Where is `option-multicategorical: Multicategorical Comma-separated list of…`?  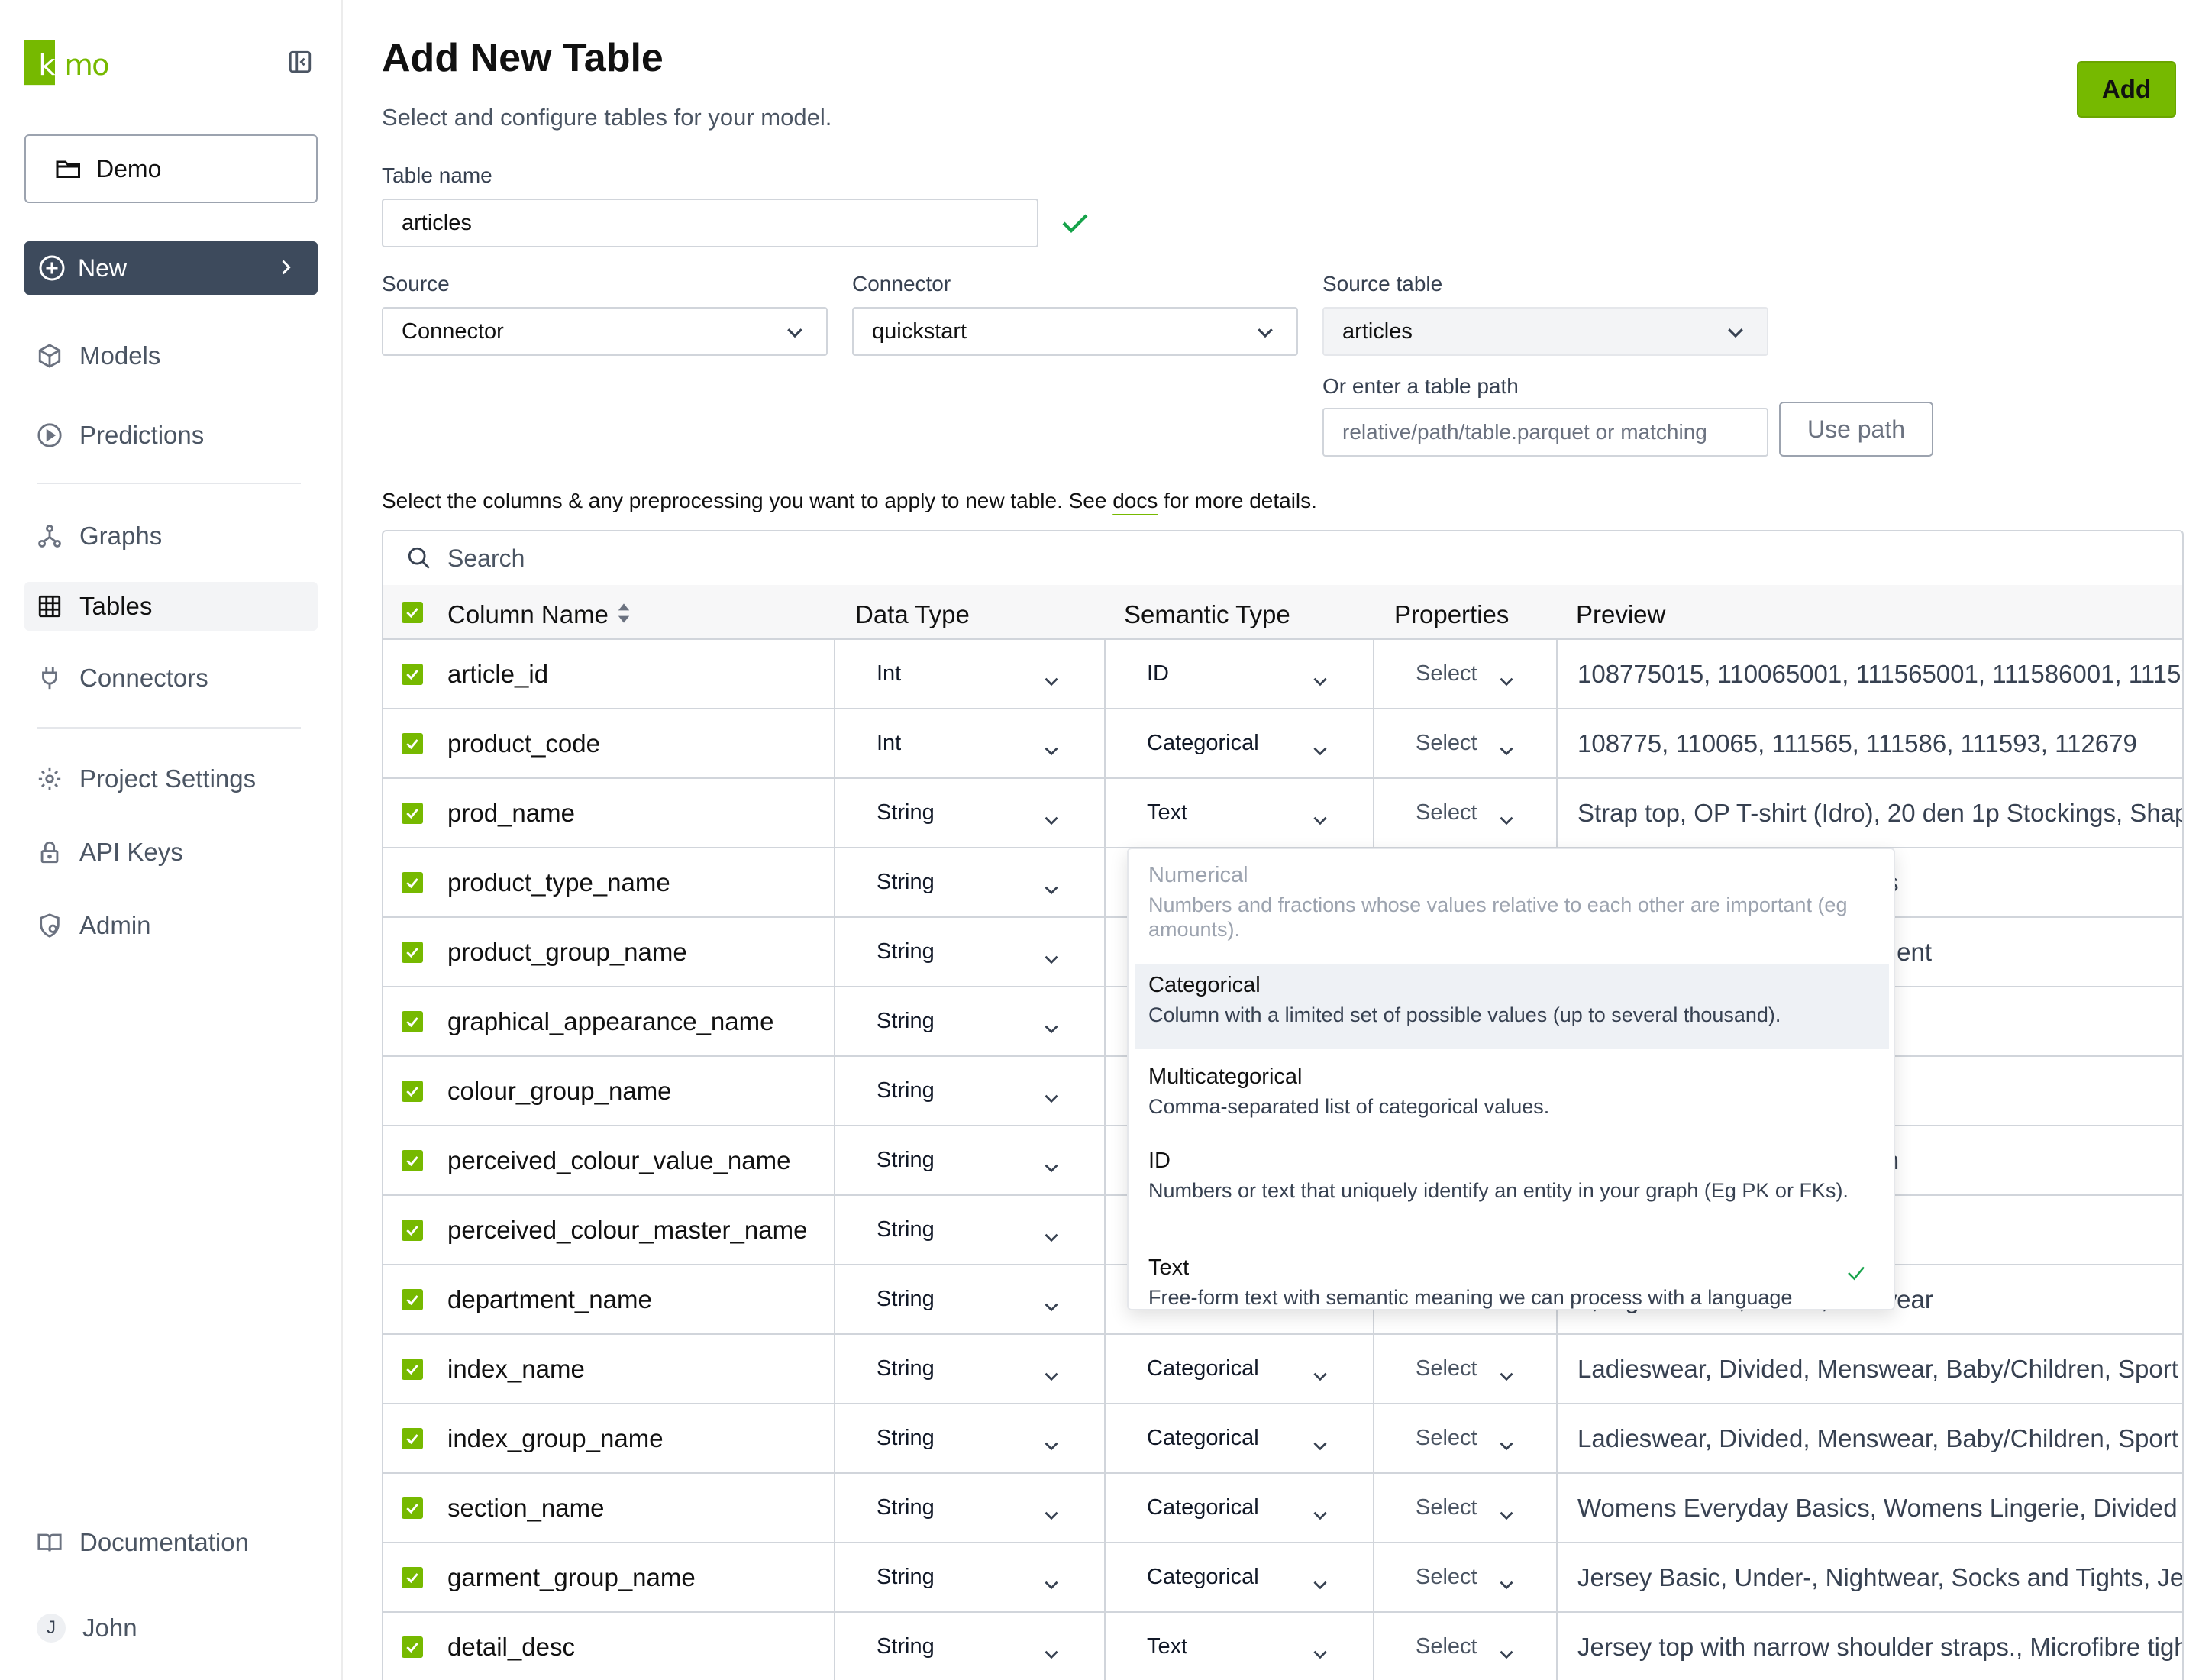
option-multicategorical: Multicategorical Comma-separated list of… is located at coordinates (1512, 1096).